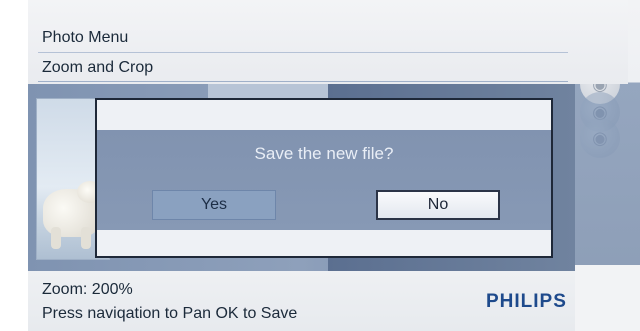  I want to click on zoom-status: Zoom: 200%, so click(87, 289).